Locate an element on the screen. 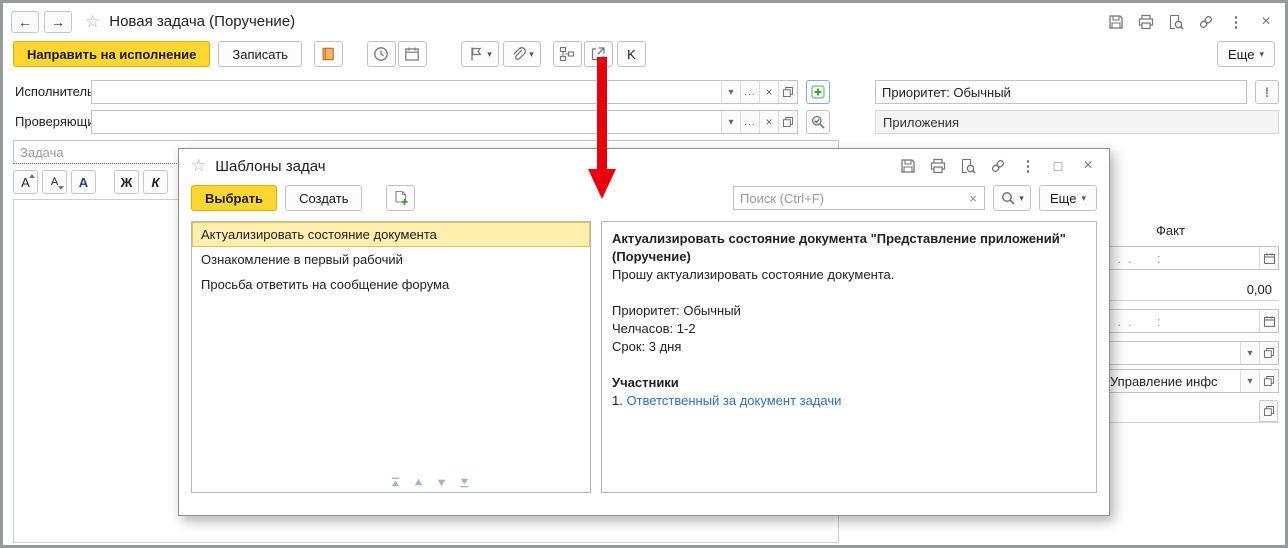 This screenshot has width=1288, height=548. project-dropdown-icon: ▾ is located at coordinates (1249, 353).